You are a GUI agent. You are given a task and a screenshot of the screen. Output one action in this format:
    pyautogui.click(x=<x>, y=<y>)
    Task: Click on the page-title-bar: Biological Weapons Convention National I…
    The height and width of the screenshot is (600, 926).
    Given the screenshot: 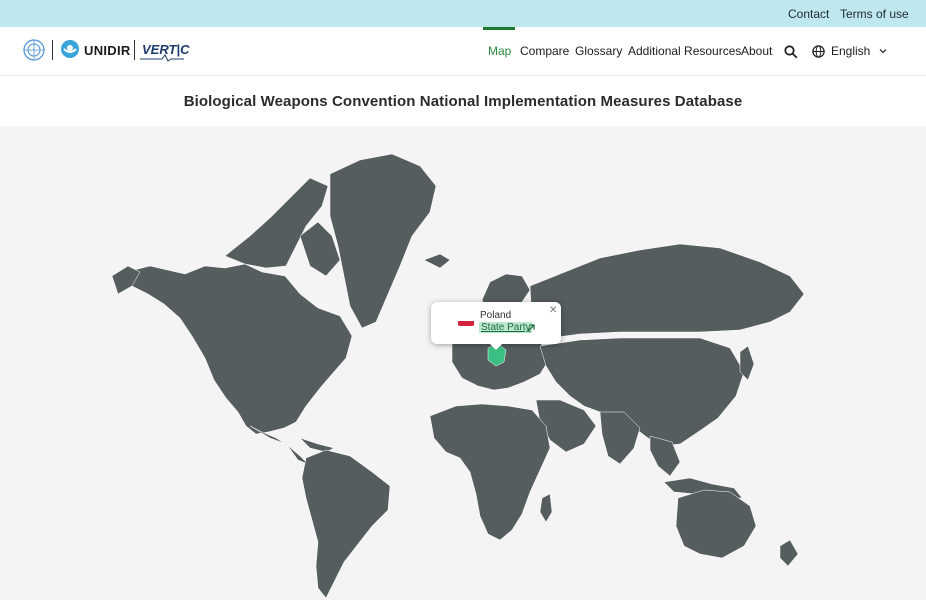 What is the action you would take?
    pyautogui.click(x=463, y=101)
    